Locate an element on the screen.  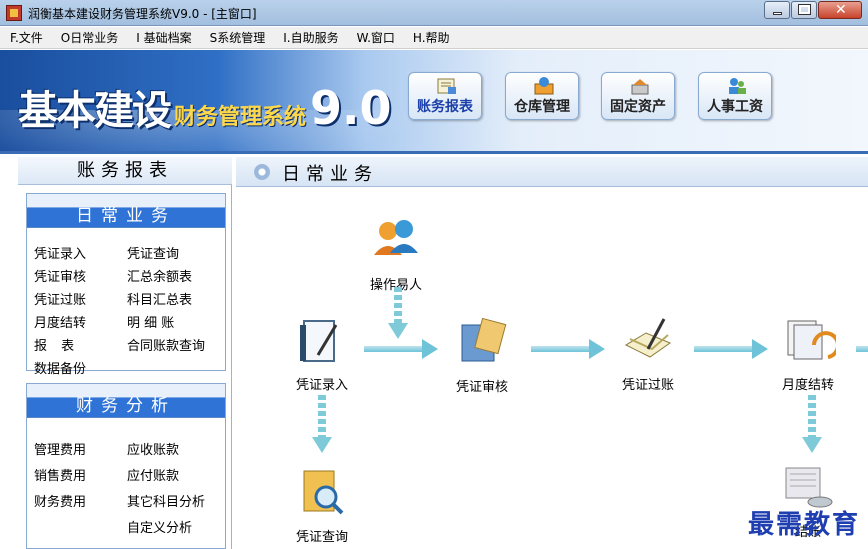
left-panel-title: 账务报表 is located at coordinates (125, 171).